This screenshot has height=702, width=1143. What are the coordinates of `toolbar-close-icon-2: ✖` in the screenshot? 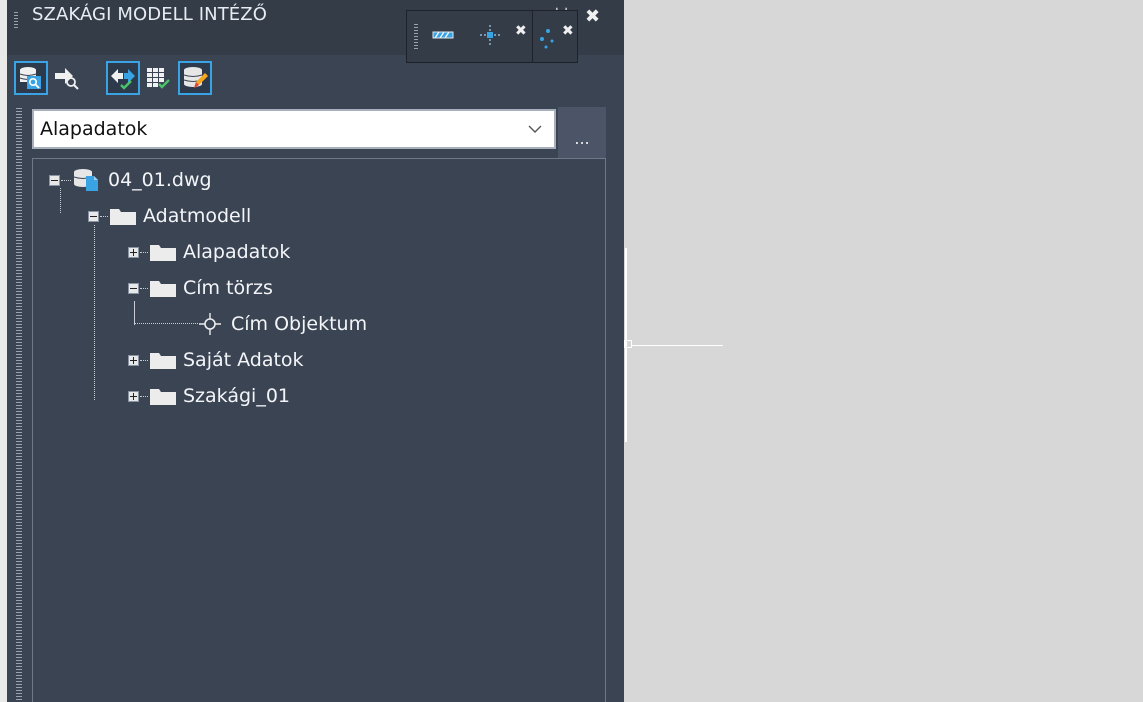 It's located at (568, 31).